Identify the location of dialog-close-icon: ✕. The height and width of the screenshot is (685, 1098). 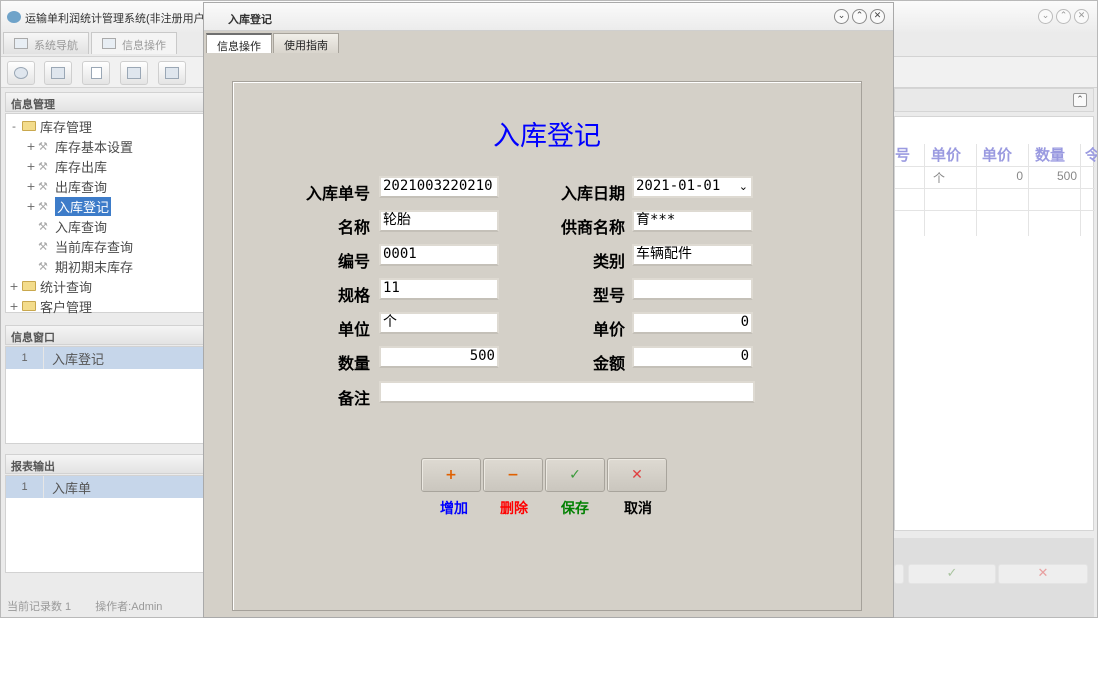
(877, 16).